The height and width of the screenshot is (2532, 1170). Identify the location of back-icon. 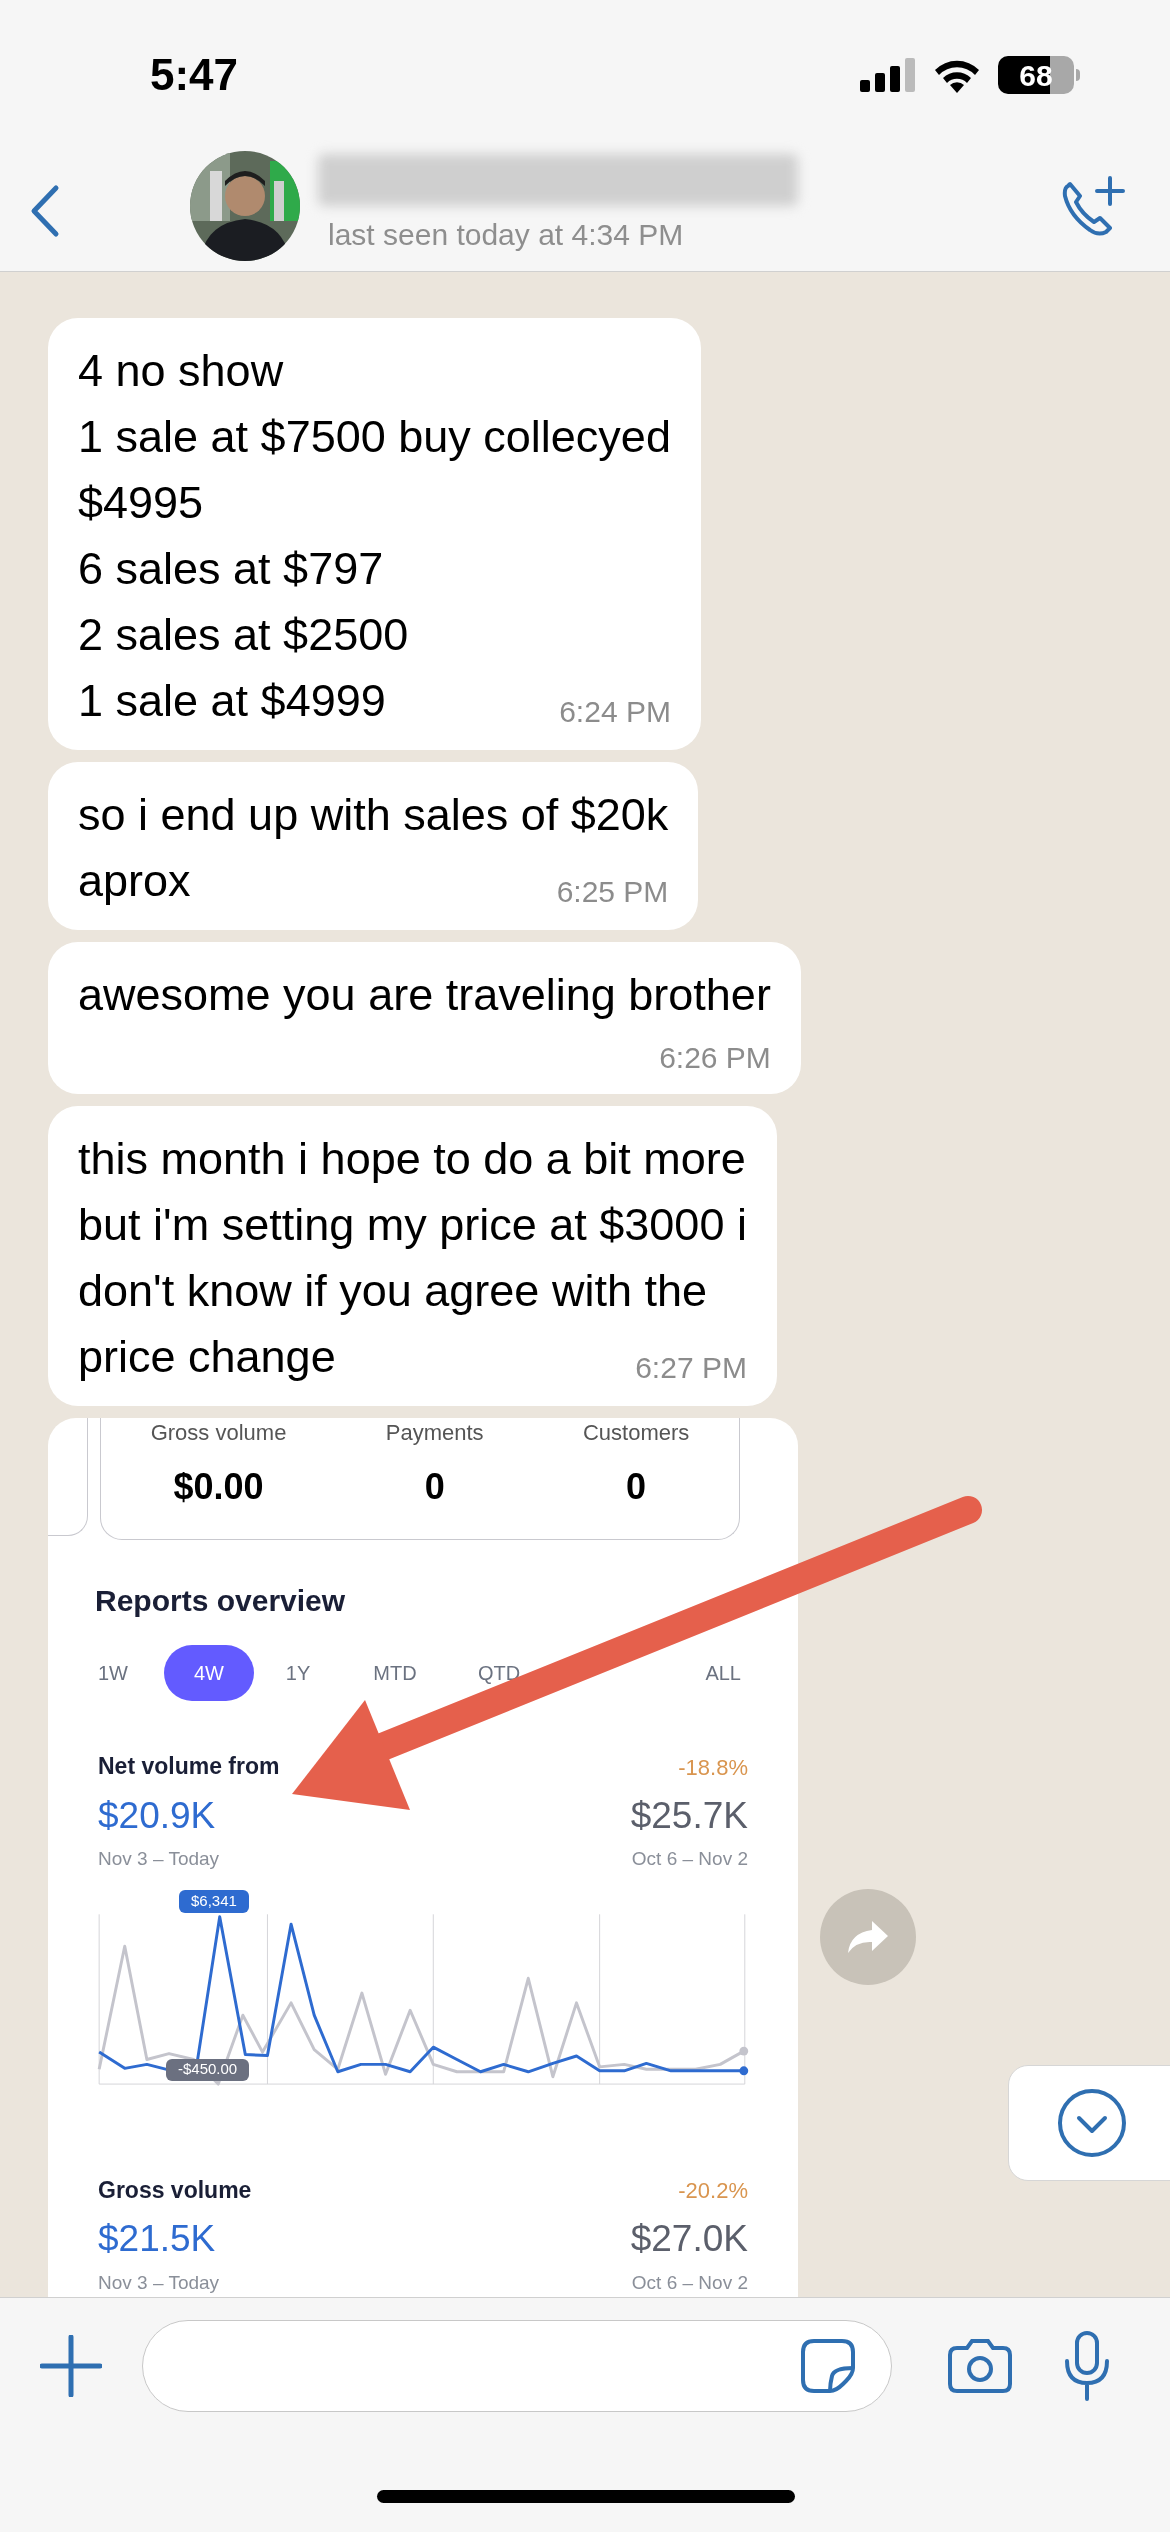
(45, 210).